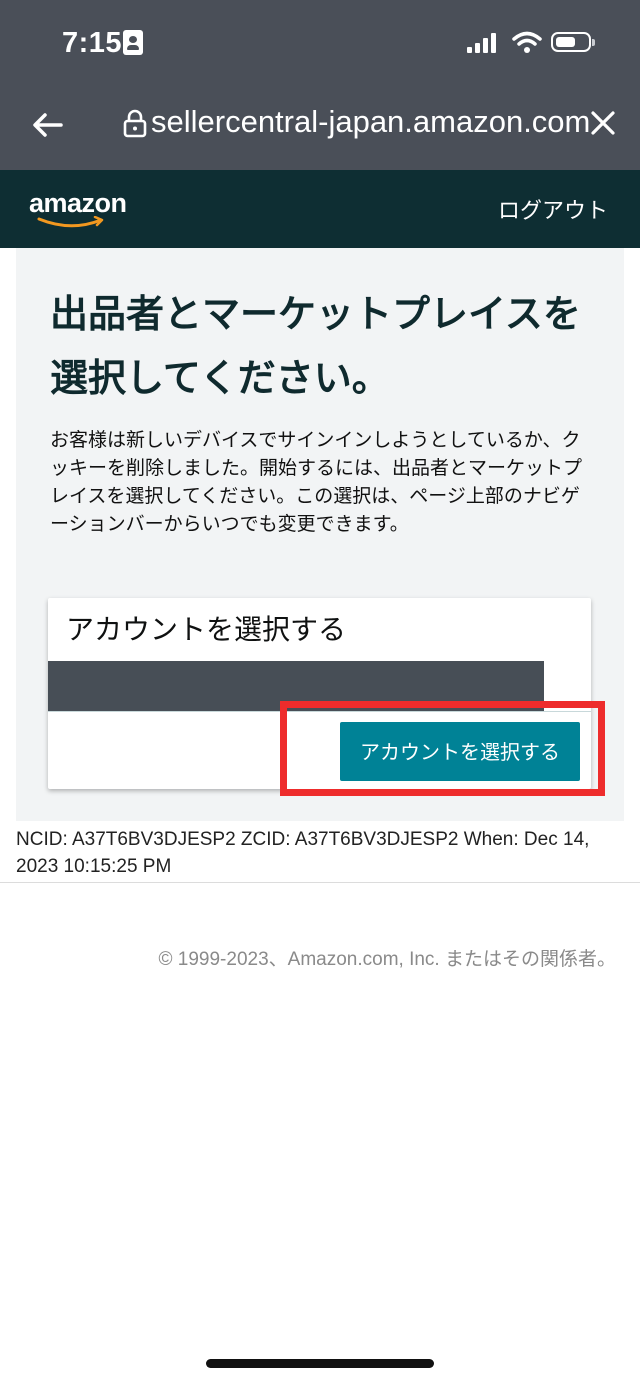  Describe the element at coordinates (370, 122) in the screenshot. I see `url-bar: sellercentral-japan.amazon.com` at that location.